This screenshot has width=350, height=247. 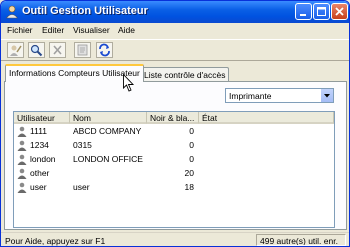 I want to click on minimize-button, so click(x=303, y=11).